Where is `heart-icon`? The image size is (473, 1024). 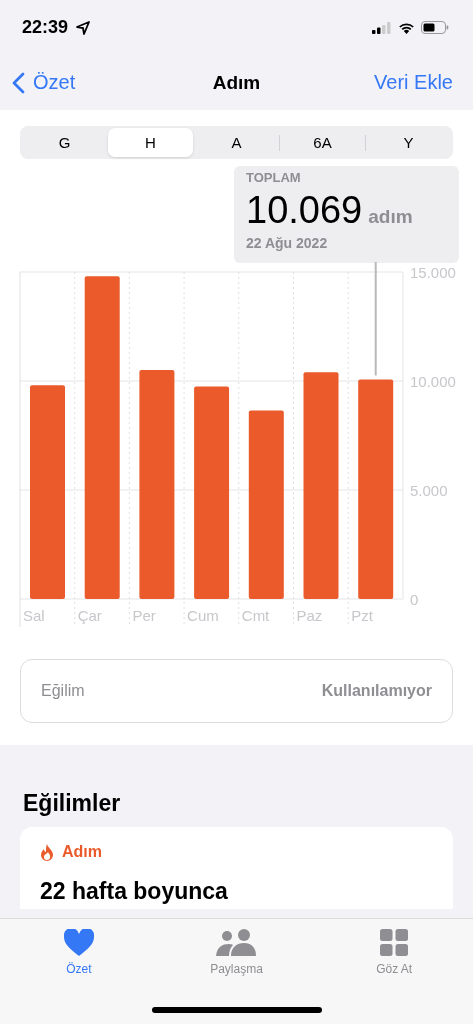 heart-icon is located at coordinates (78, 942).